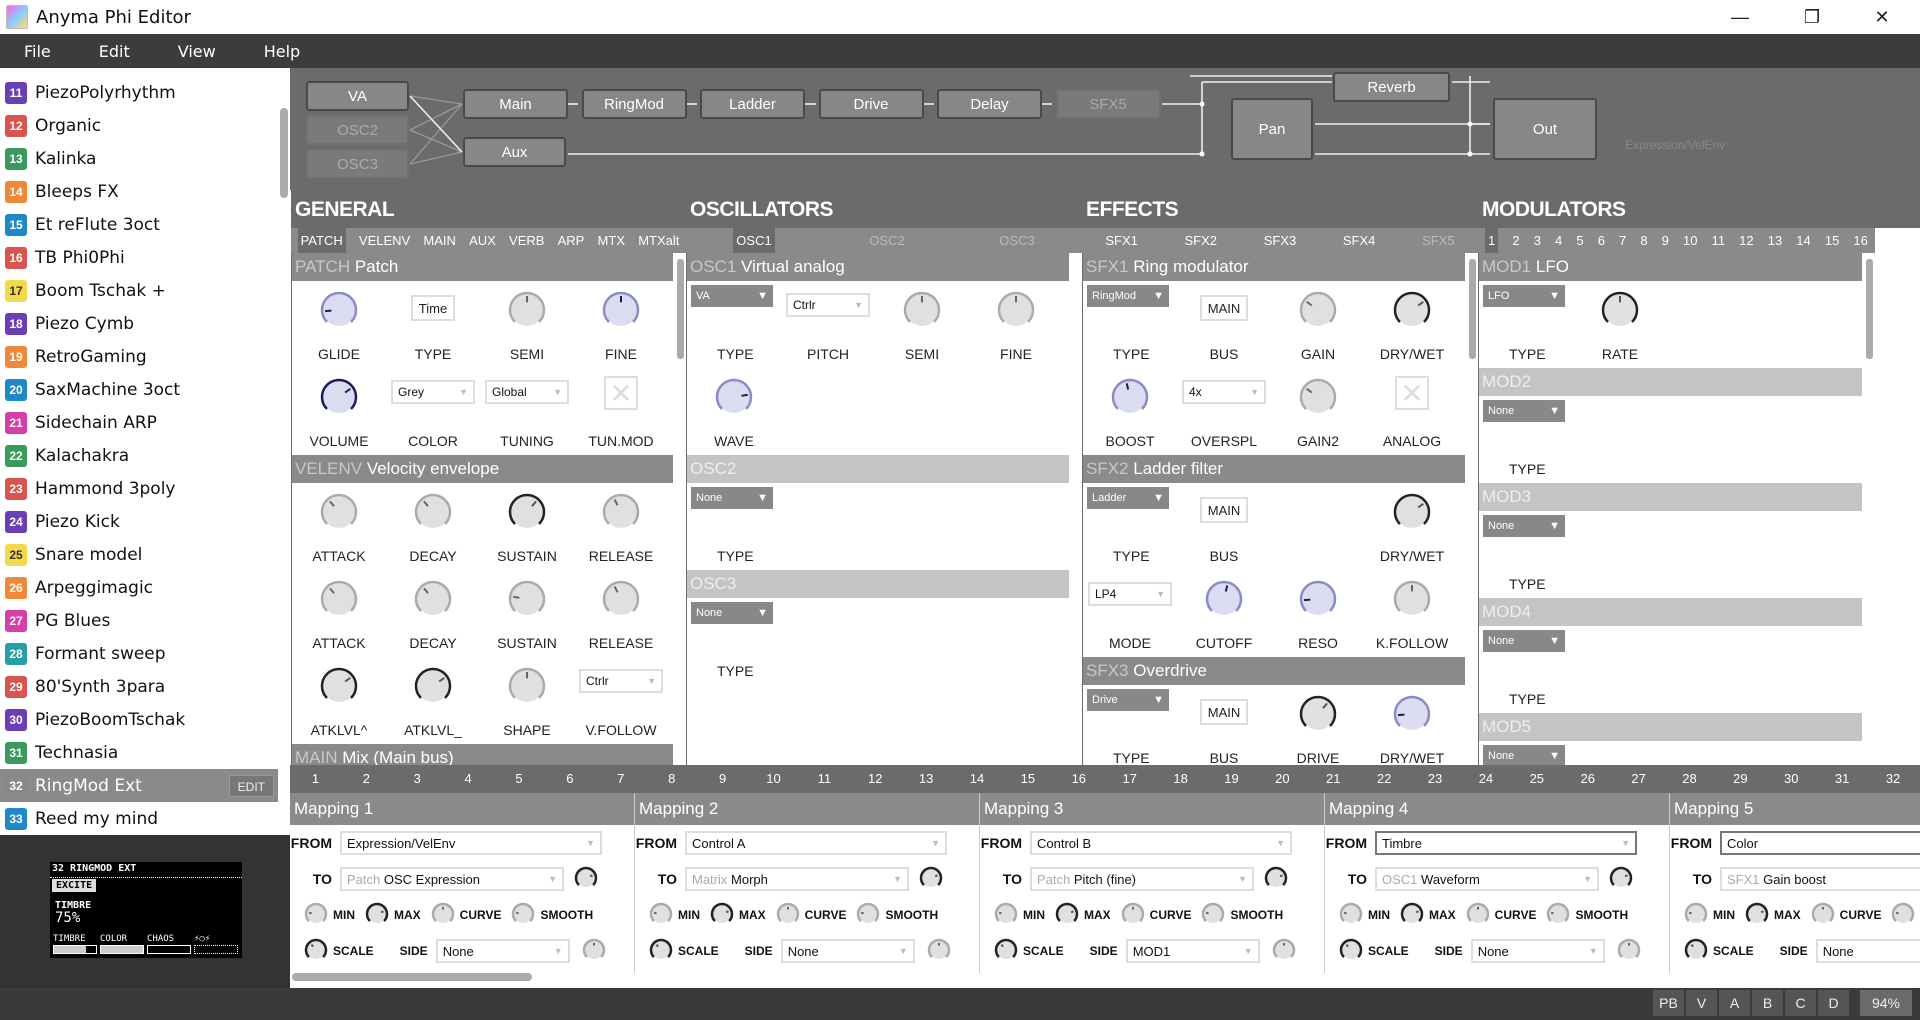  Describe the element at coordinates (722, 779) in the screenshot. I see `mapping-number-tab: 9` at that location.